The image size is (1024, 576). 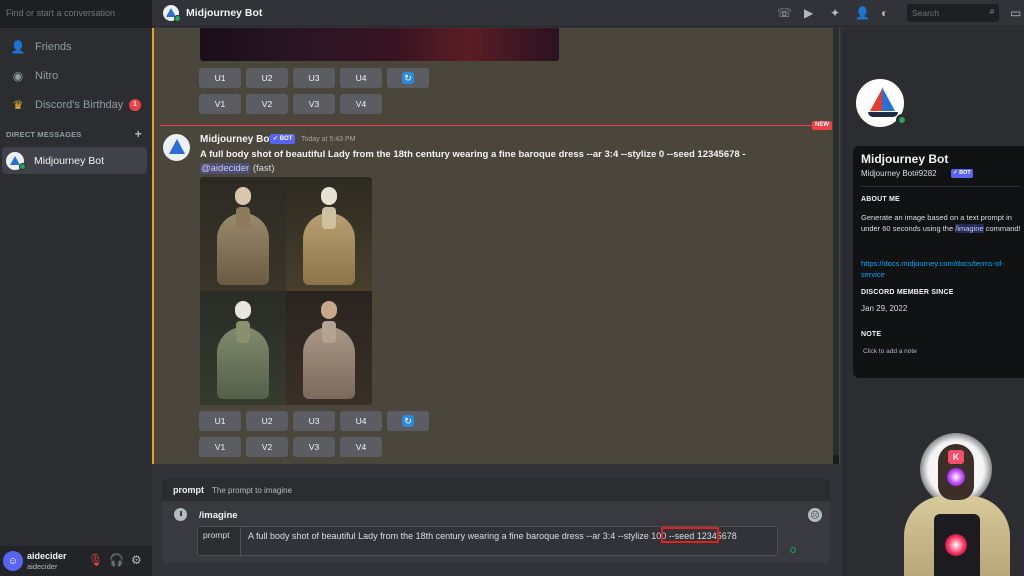 I want to click on member-since-header: DISCORD MEMBER SINCE, so click(x=907, y=292).